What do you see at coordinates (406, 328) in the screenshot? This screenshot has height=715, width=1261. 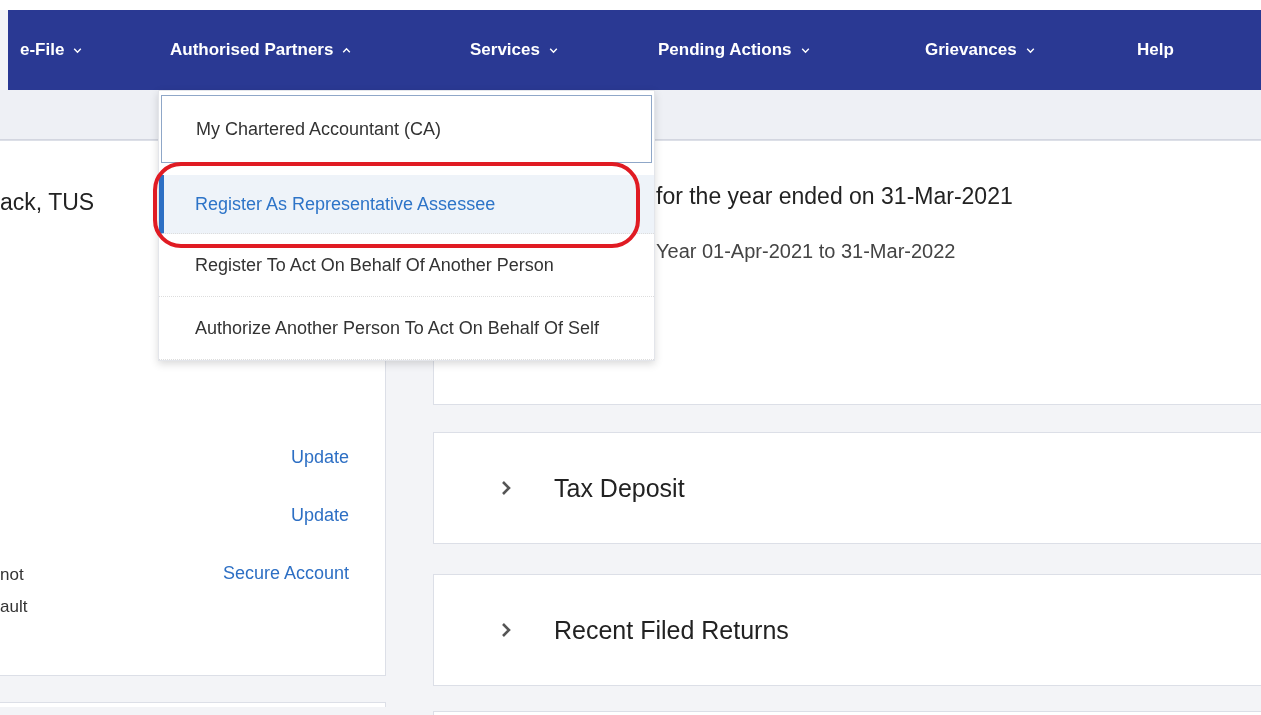 I see `menu-item: Authorize Another Person To Act On Behalf Of Self` at bounding box center [406, 328].